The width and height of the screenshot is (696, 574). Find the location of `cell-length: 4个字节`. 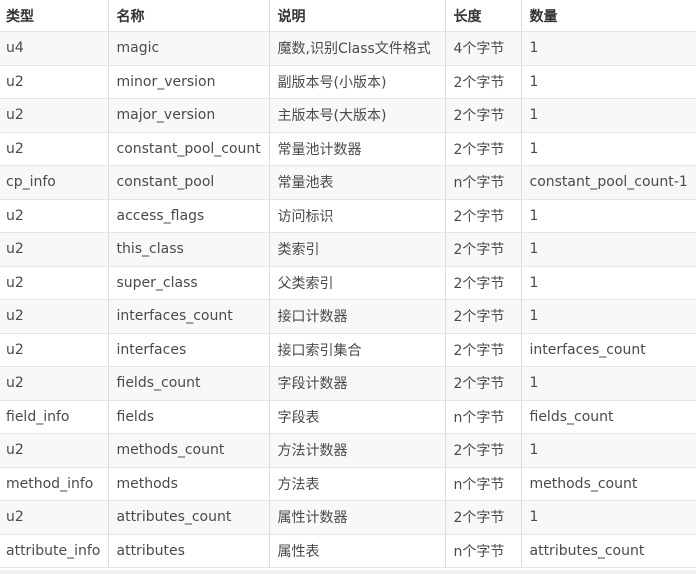

cell-length: 4个字节 is located at coordinates (483, 48).